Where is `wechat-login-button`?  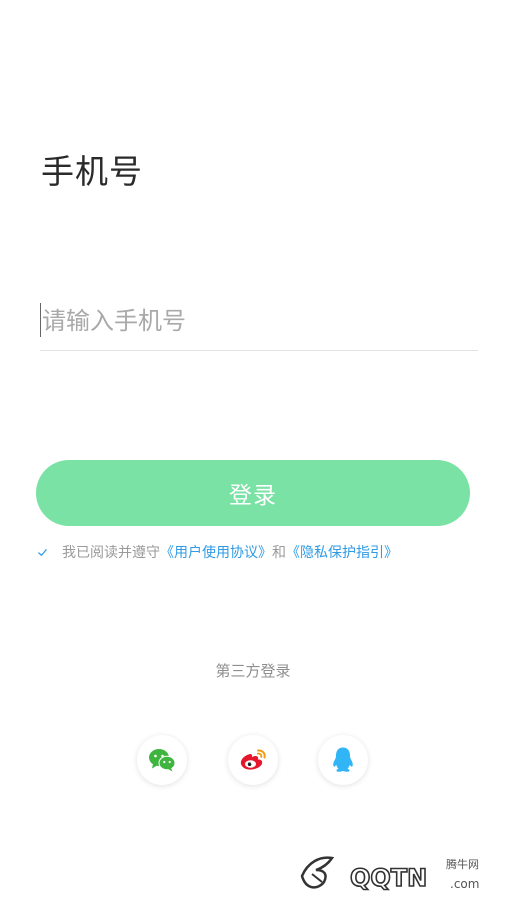 wechat-login-button is located at coordinates (162, 760).